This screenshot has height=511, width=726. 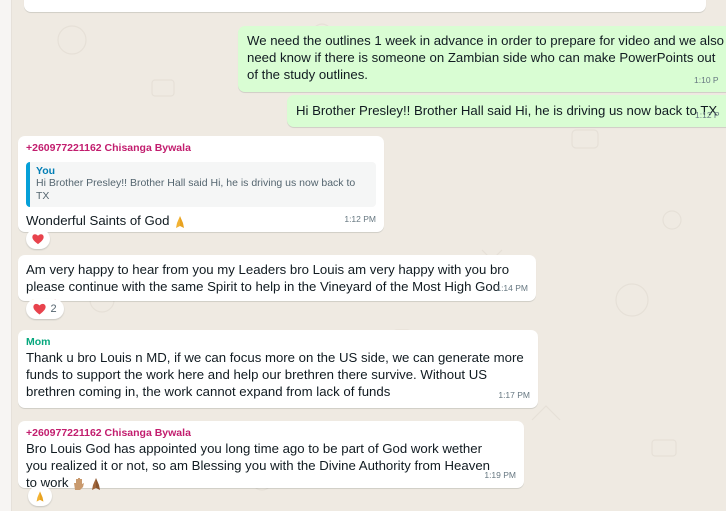 What do you see at coordinates (6, 255) in the screenshot?
I see `chat-list-edge` at bounding box center [6, 255].